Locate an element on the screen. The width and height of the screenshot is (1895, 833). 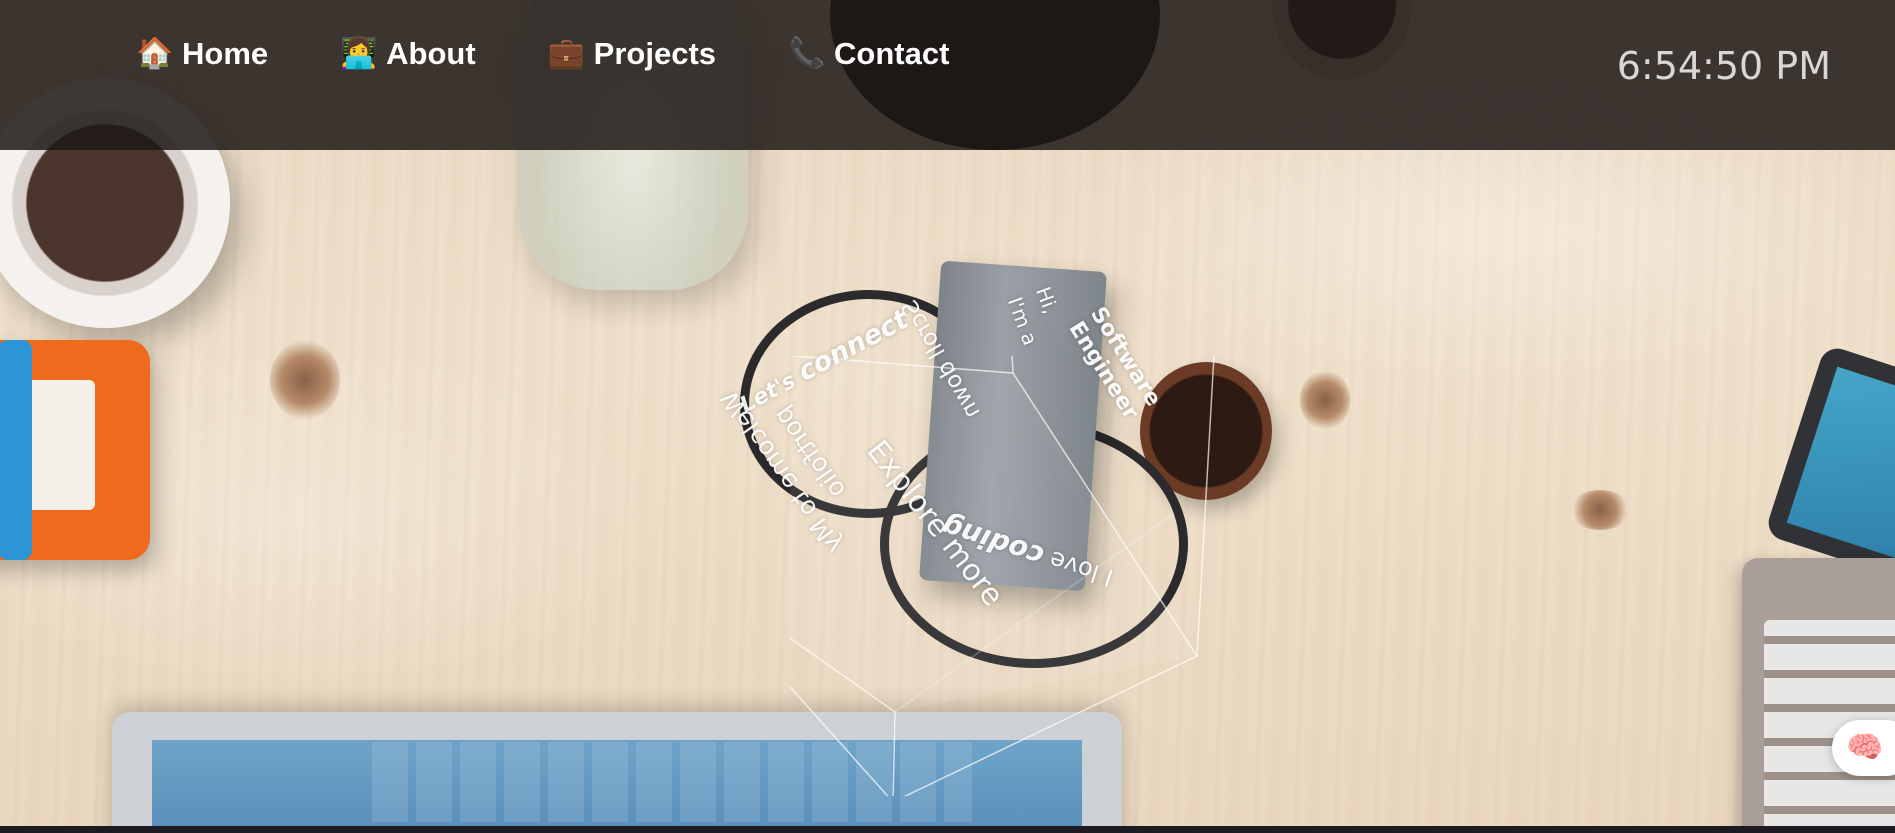
nav-home-label: Home is located at coordinates (225, 53).